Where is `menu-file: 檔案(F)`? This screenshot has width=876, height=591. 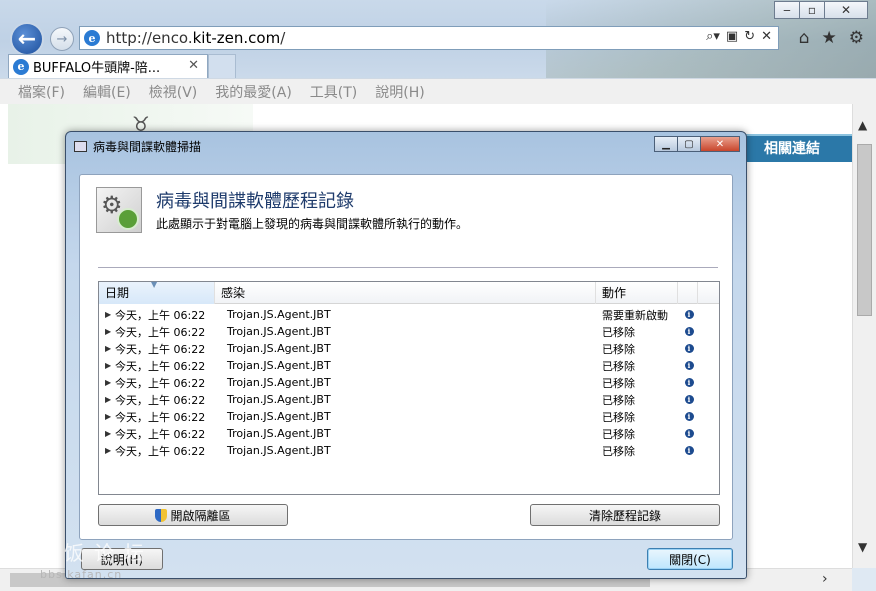
menu-file: 檔案(F) is located at coordinates (41, 92).